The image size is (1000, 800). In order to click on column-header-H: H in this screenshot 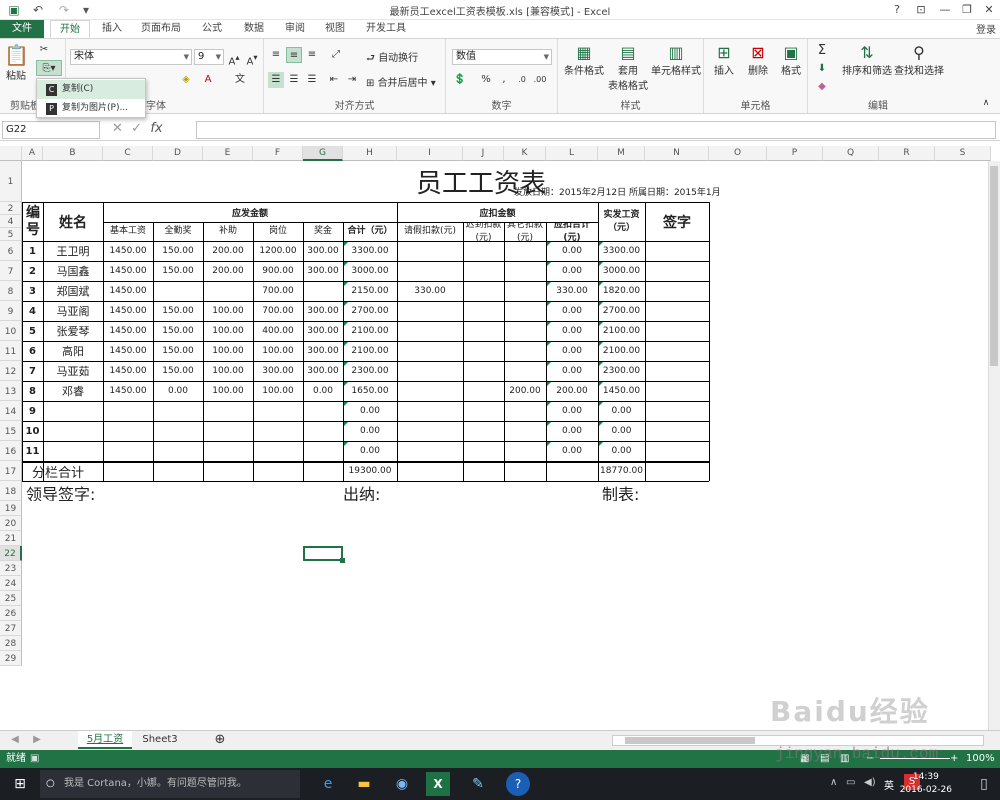, I will do `click(370, 153)`.